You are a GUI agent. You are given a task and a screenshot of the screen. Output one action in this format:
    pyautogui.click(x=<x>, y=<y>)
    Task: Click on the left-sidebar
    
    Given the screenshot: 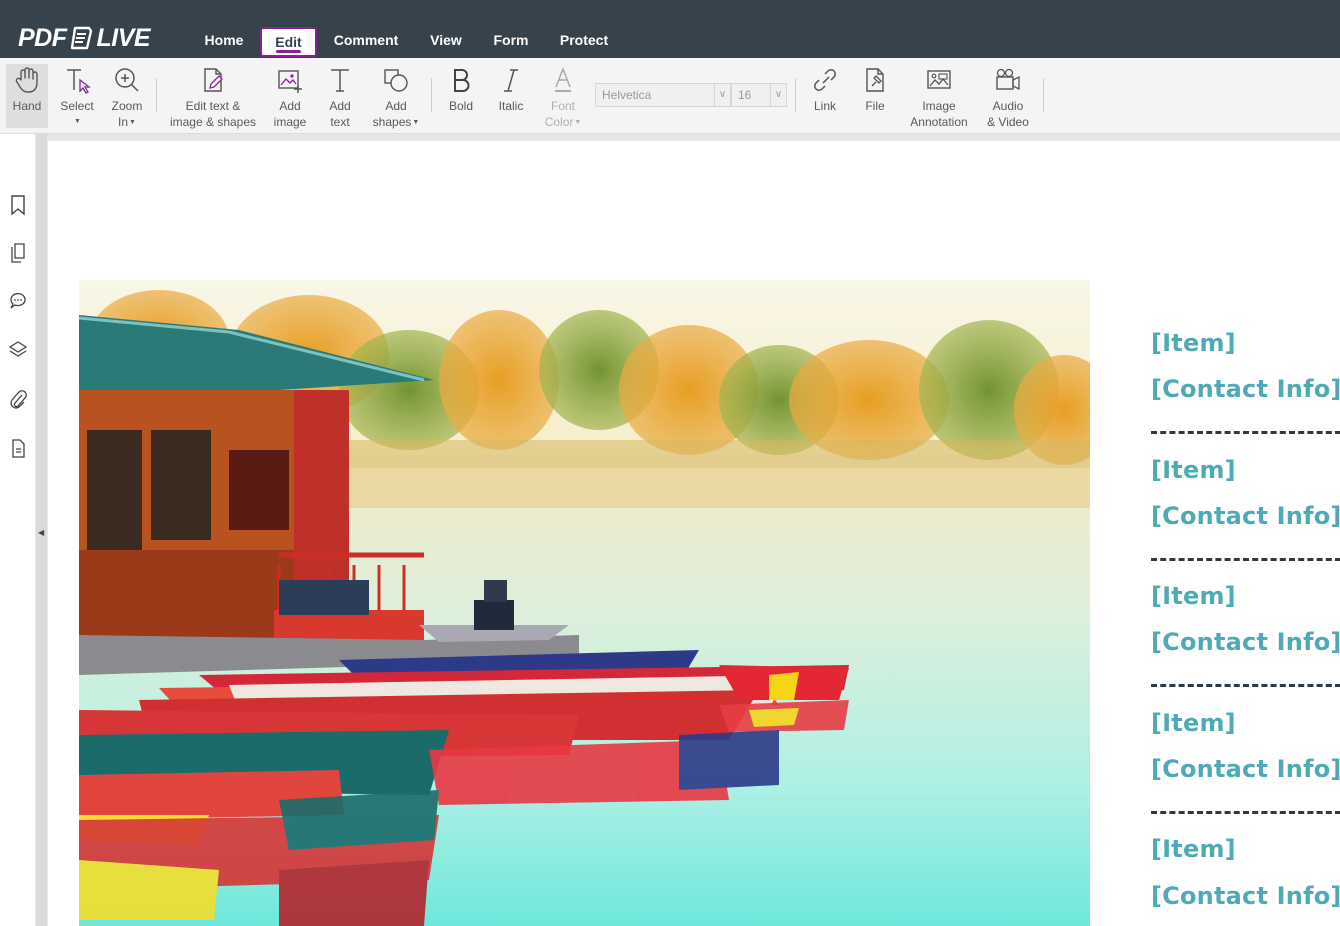 What is the action you would take?
    pyautogui.click(x=18, y=530)
    